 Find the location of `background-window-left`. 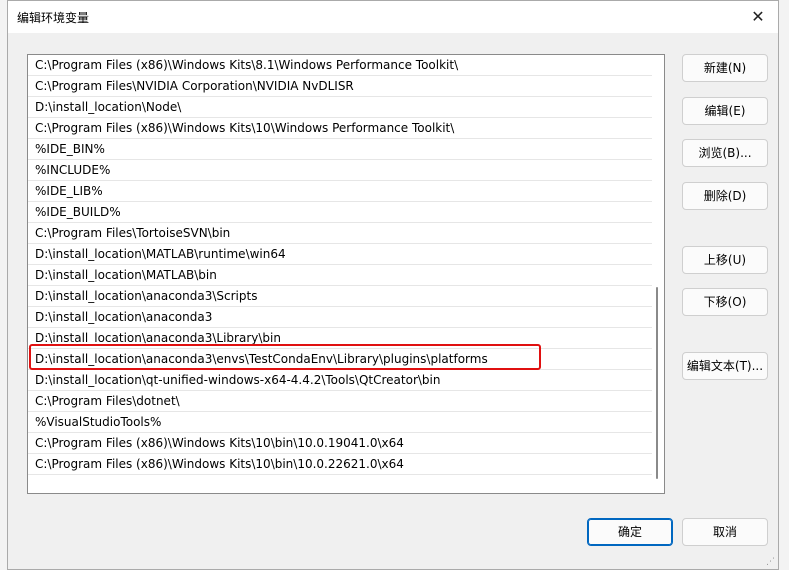

background-window-left is located at coordinates (3, 285).